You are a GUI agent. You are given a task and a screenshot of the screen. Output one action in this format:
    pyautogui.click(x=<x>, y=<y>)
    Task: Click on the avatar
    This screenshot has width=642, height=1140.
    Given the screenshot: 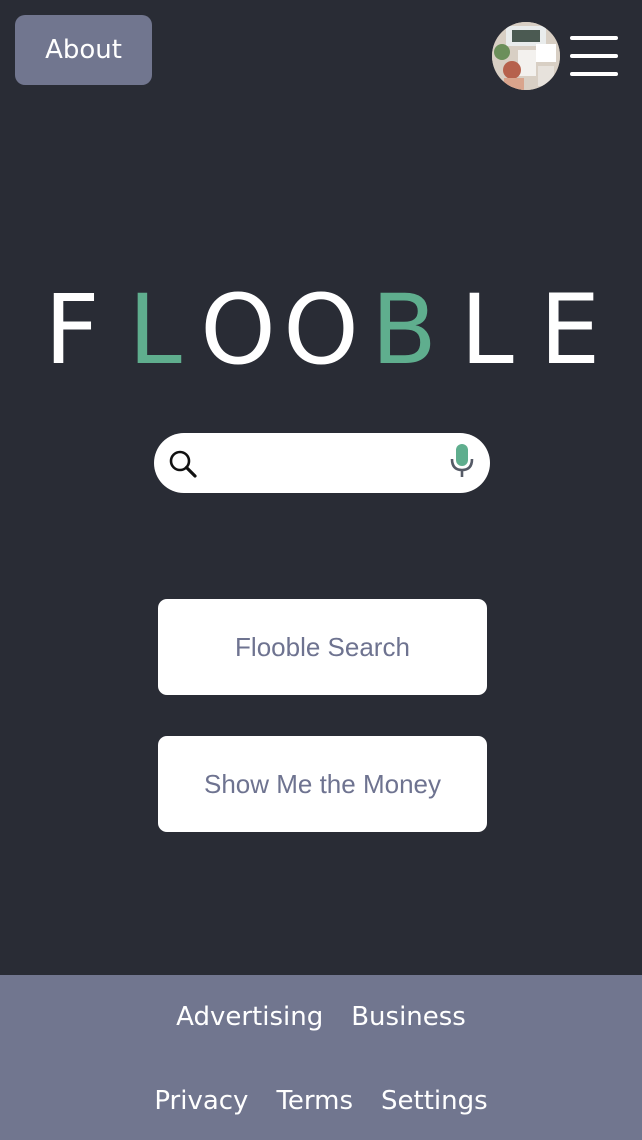 What is the action you would take?
    pyautogui.click(x=526, y=56)
    